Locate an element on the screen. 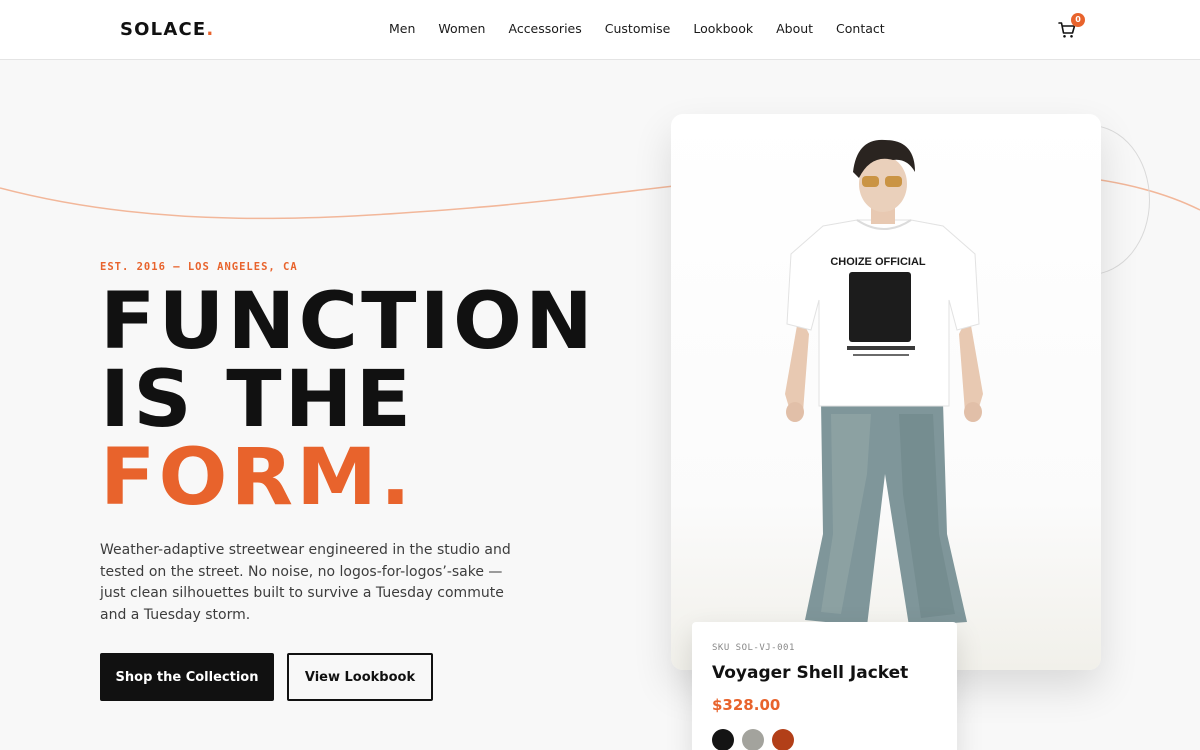 This screenshot has height=750, width=1200. nav-accessories: Accessories is located at coordinates (544, 28).